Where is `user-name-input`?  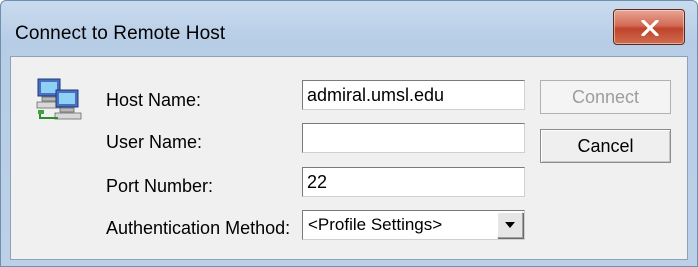 user-name-input is located at coordinates (413, 138).